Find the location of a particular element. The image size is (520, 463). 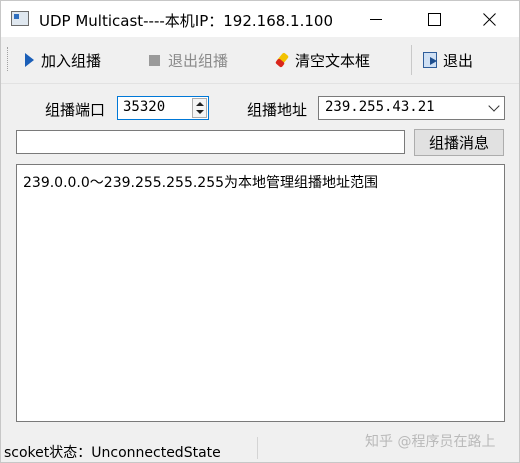

exit-button: 退出 is located at coordinates (448, 60).